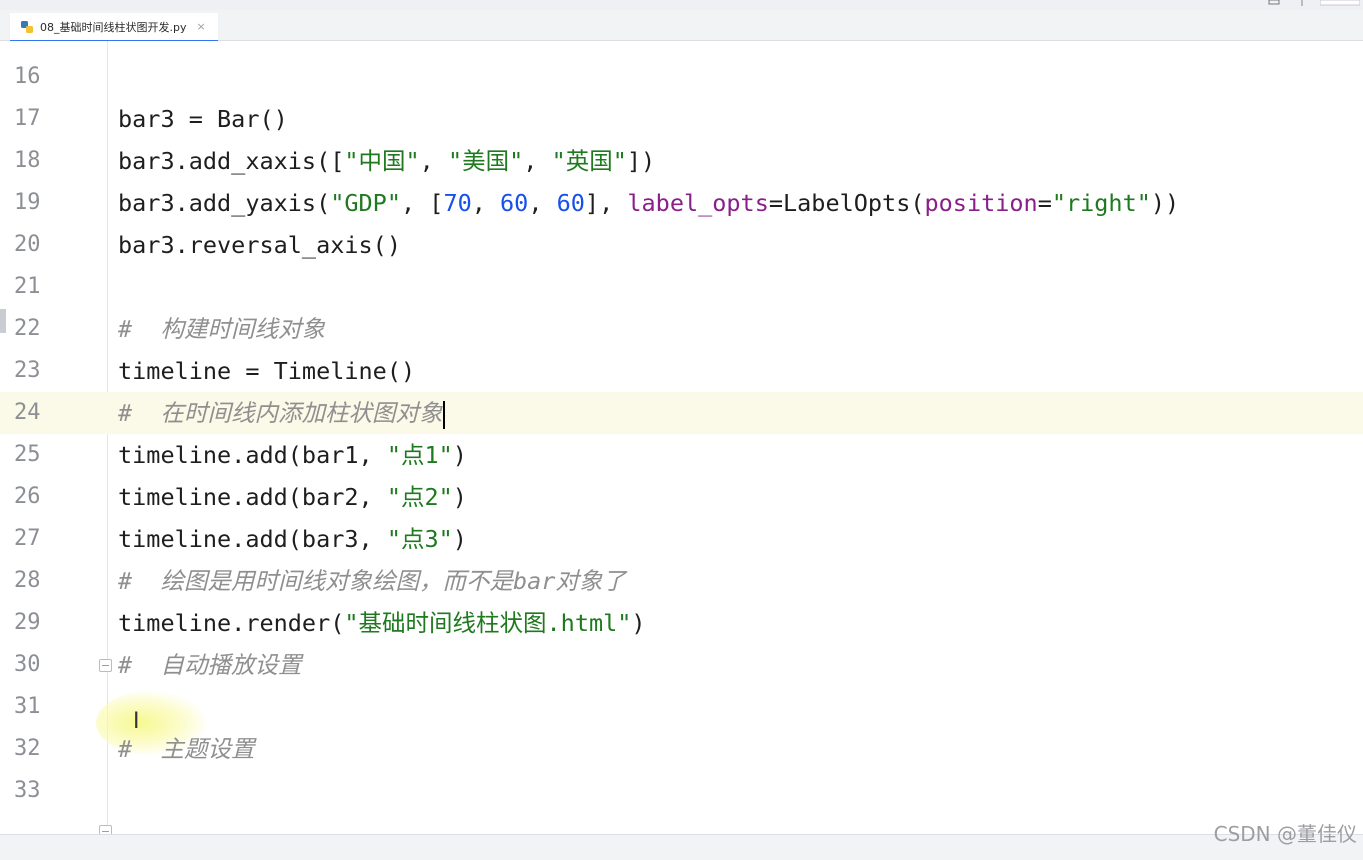  I want to click on code-comment: # 绘图是用时间线对象绘图，而不是bar对象了, so click(372, 581).